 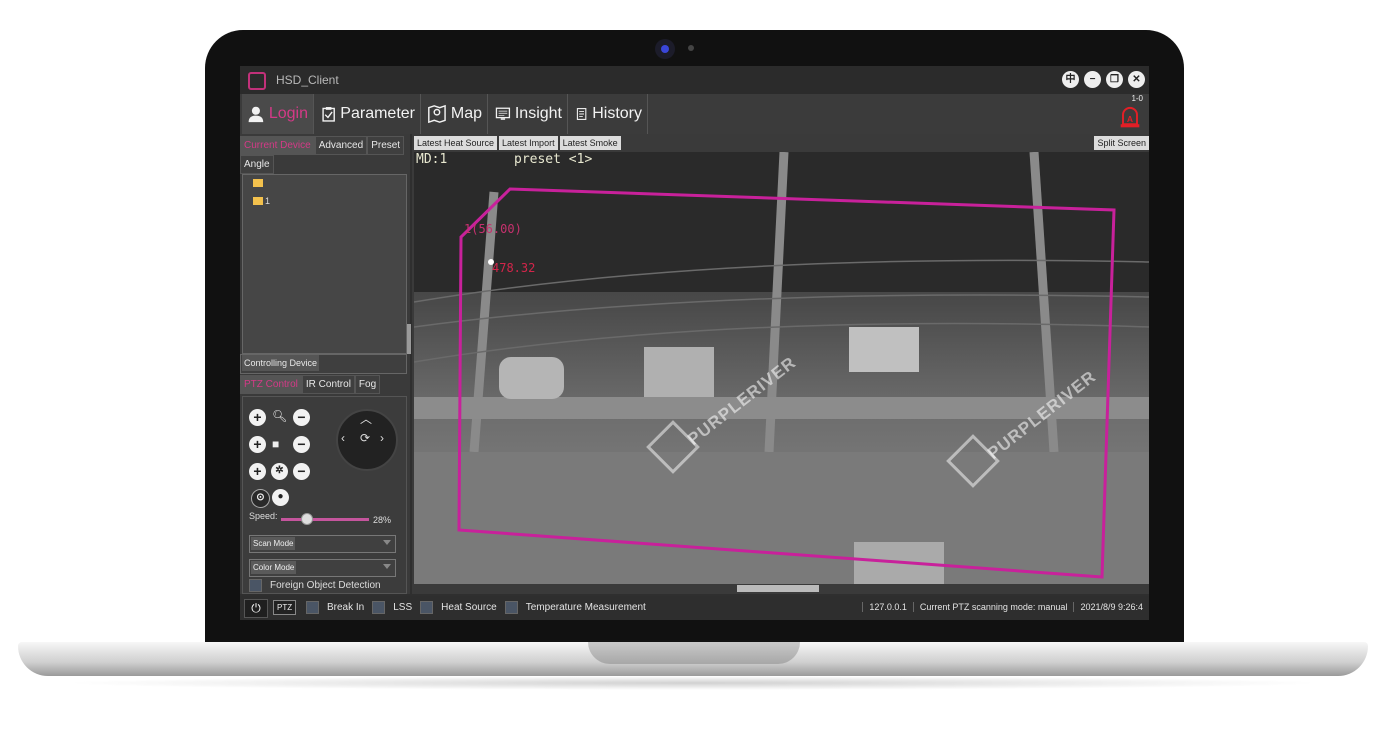 I want to click on scan-mode-label: Scan Mode, so click(x=273, y=543).